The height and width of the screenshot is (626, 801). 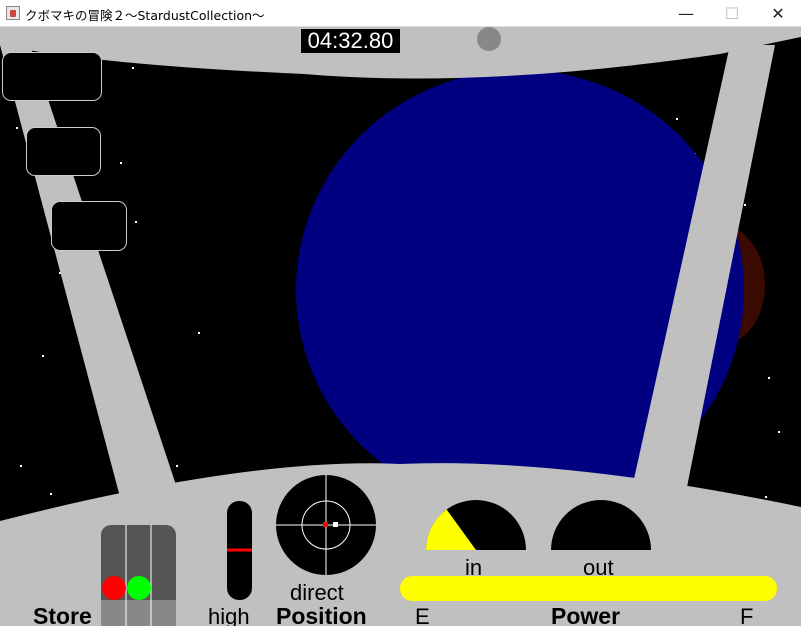 I want to click on minimize-button: —, so click(x=686, y=13).